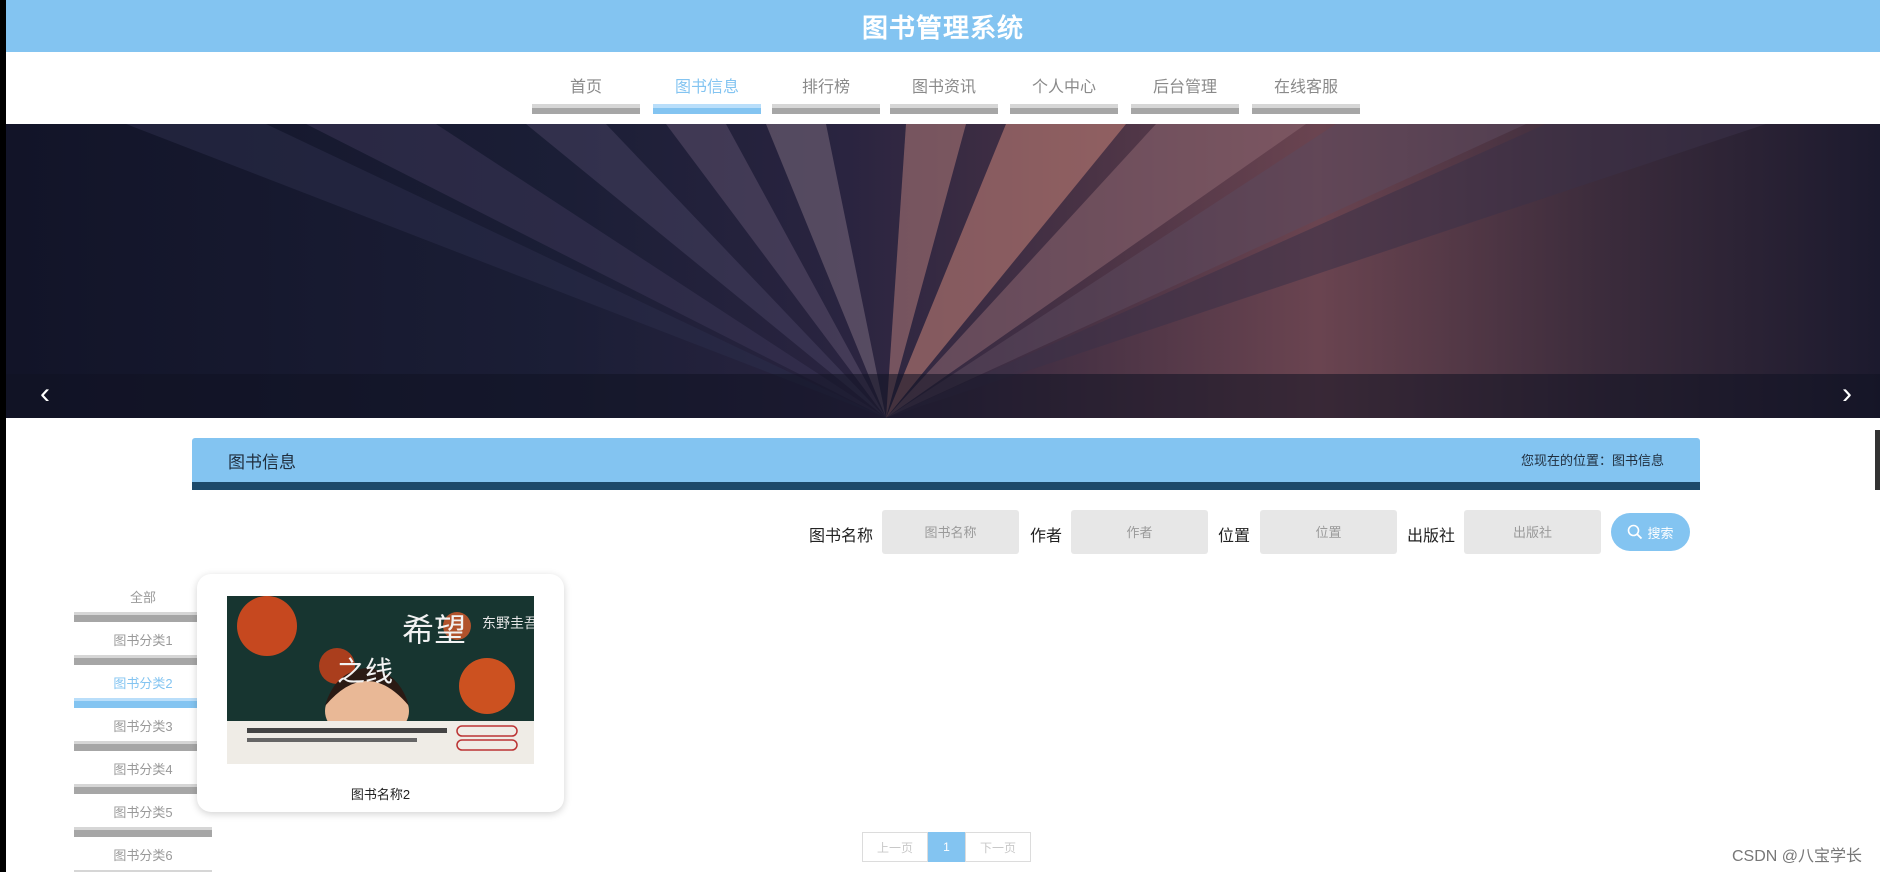  What do you see at coordinates (1046, 536) in the screenshot?
I see `author-label: 作者` at bounding box center [1046, 536].